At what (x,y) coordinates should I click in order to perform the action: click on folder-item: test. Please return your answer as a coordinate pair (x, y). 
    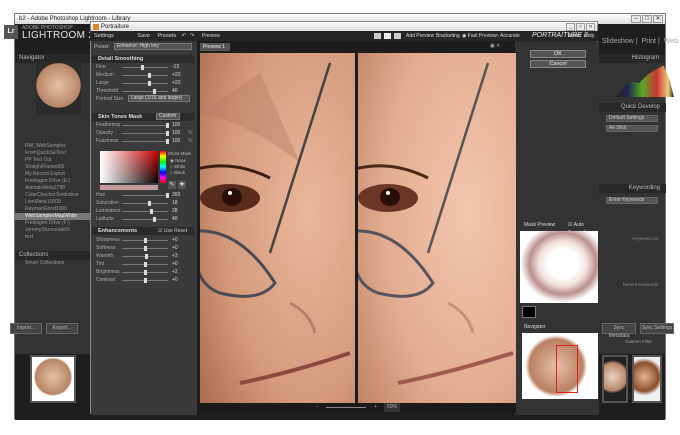
    Looking at the image, I should click on (55, 237).